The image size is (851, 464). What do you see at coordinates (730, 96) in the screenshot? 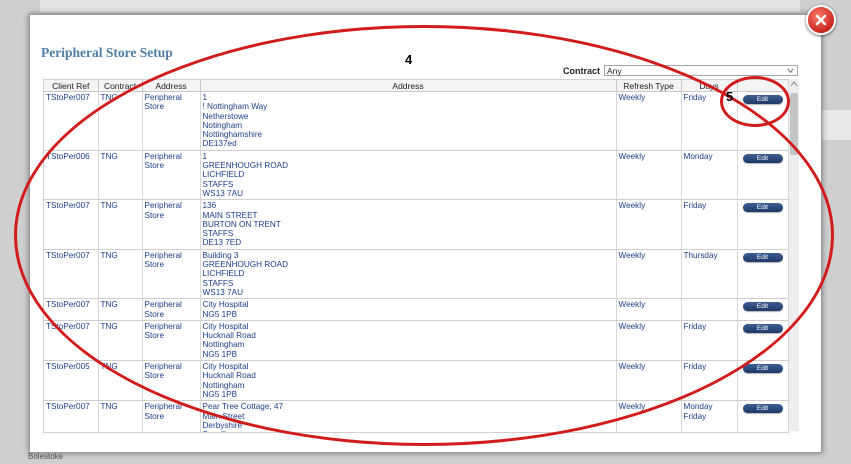
I see `annotation-number-5: 5` at bounding box center [730, 96].